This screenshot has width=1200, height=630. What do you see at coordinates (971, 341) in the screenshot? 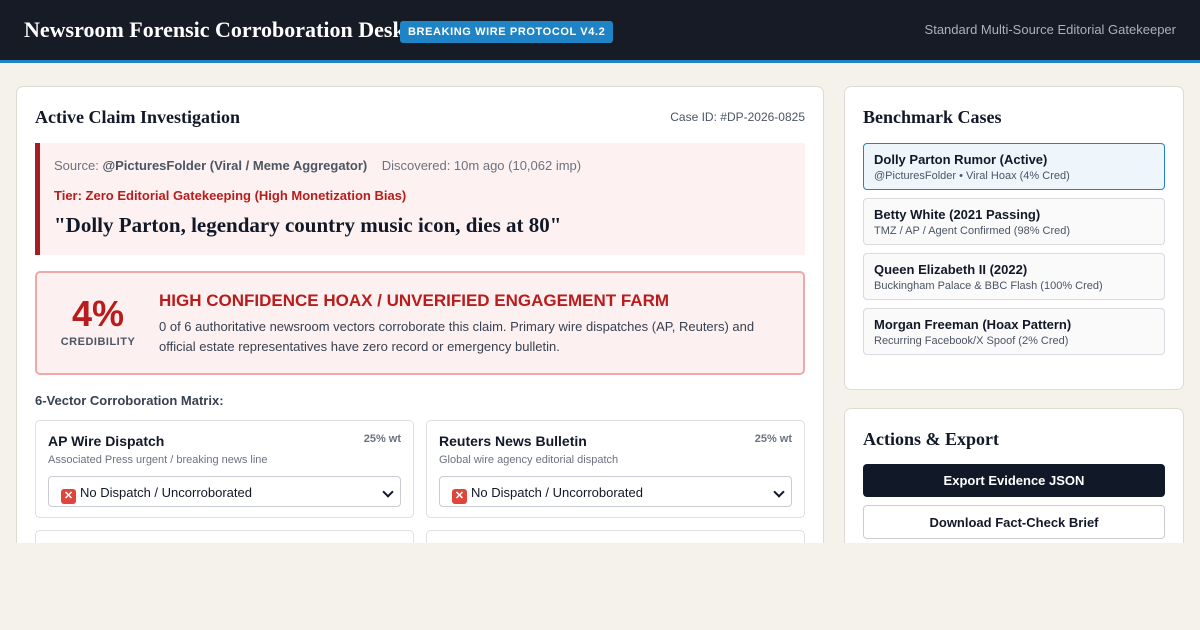
I see `benchmark-detail: Recurring Facebook/X Spoof (2% Cred)` at bounding box center [971, 341].